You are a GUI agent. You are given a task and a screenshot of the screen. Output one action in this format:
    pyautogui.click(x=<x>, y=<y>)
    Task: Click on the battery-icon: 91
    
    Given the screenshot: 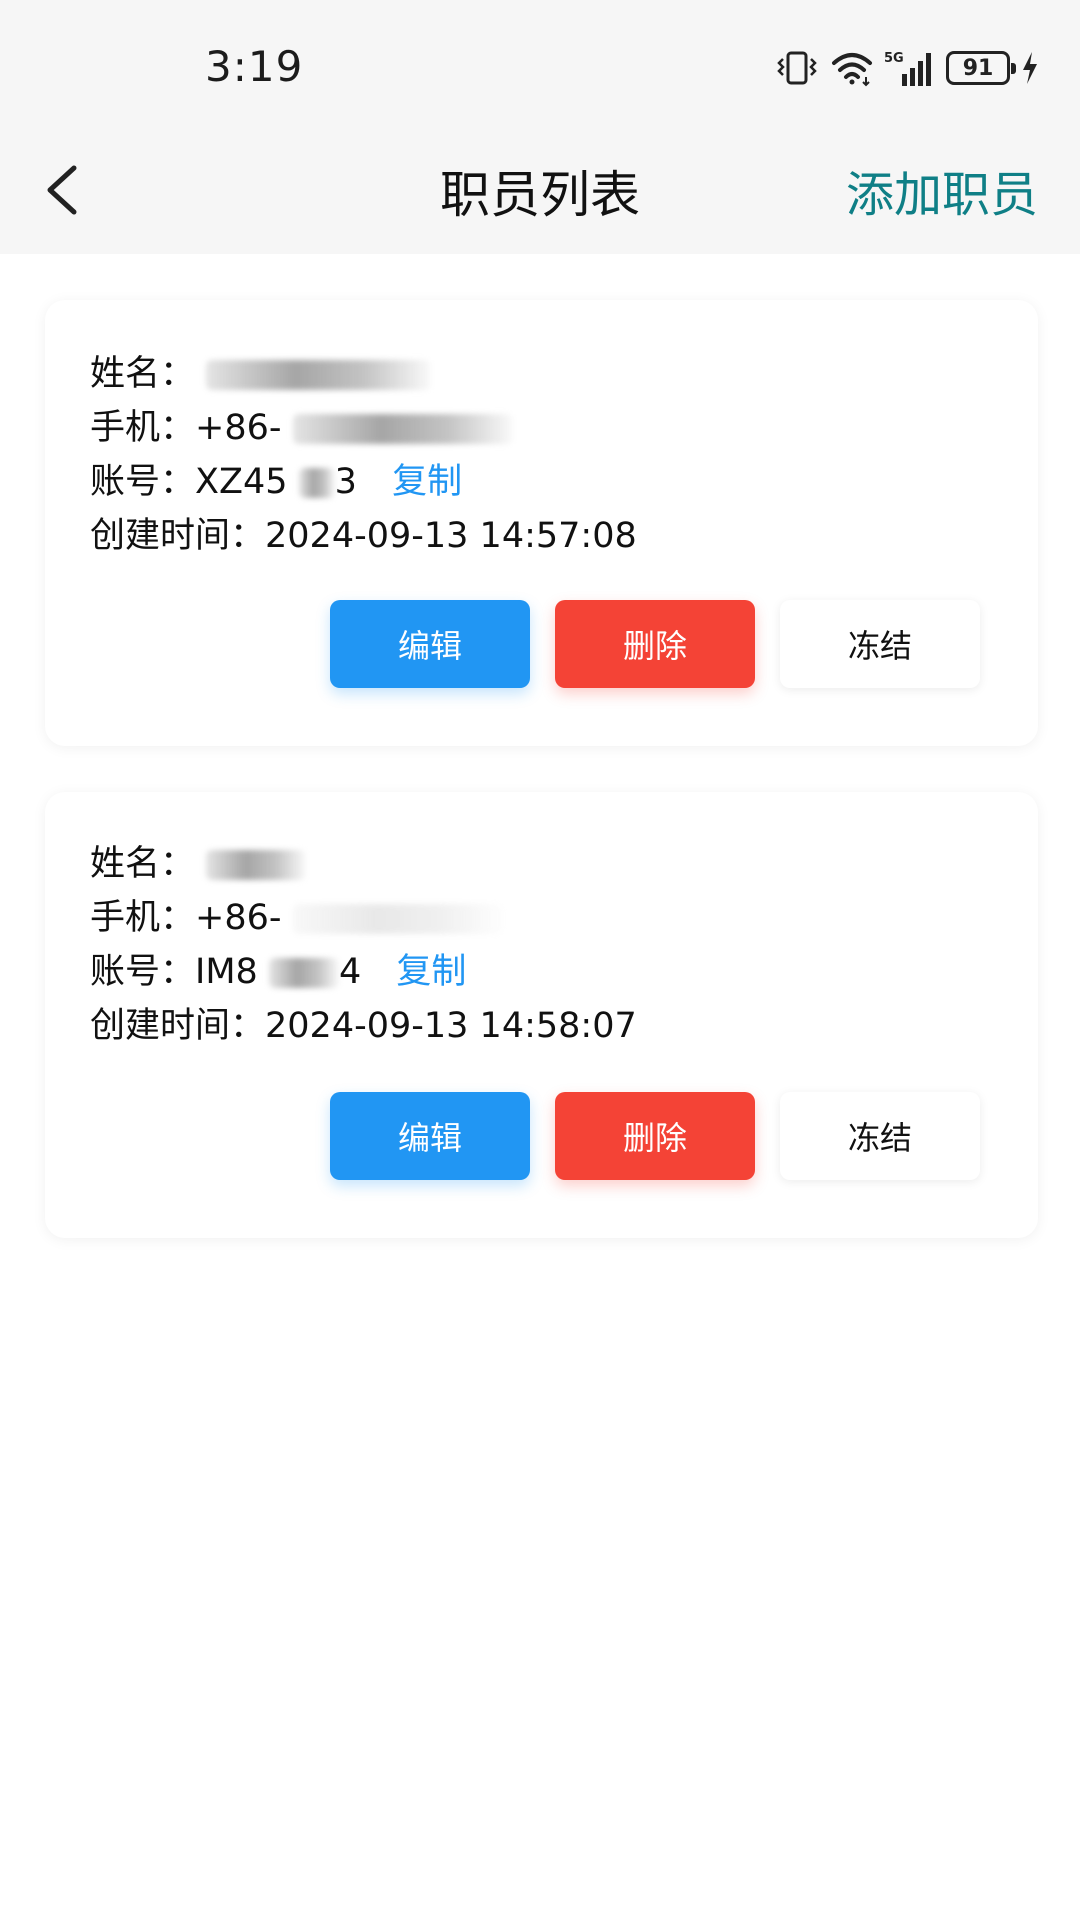 What is the action you would take?
    pyautogui.click(x=981, y=68)
    